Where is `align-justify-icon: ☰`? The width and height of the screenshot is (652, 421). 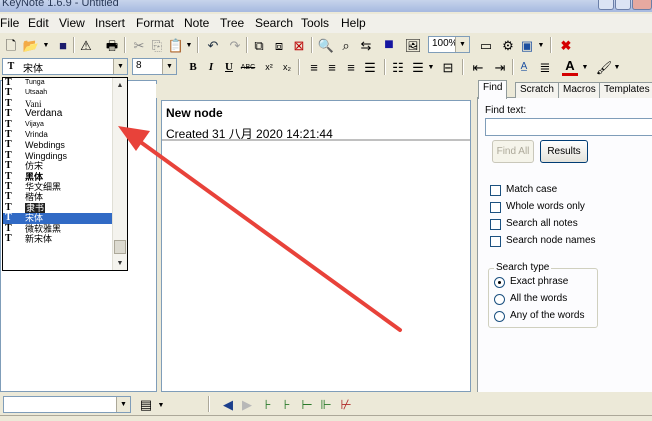
align-justify-icon: ☰ is located at coordinates (370, 67).